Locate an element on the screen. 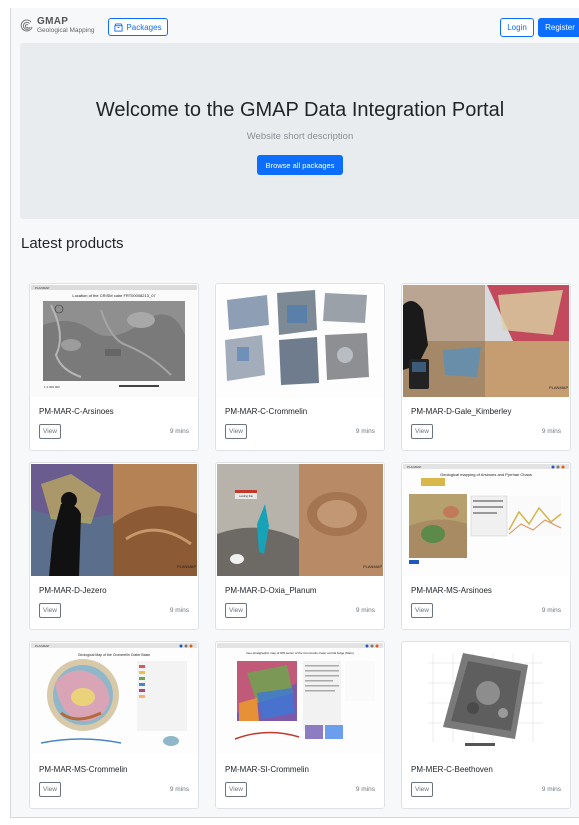  product-title: PM-MAR-SI-Crommelin is located at coordinates (267, 769).